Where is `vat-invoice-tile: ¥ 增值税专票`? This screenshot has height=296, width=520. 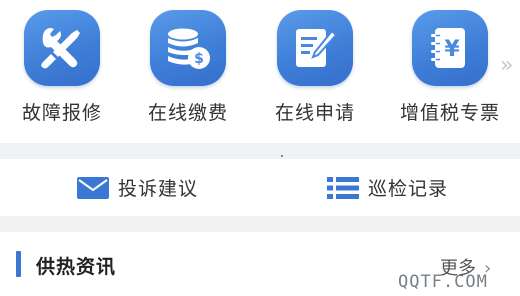
vat-invoice-tile: ¥ 增值税专票 is located at coordinates (450, 68).